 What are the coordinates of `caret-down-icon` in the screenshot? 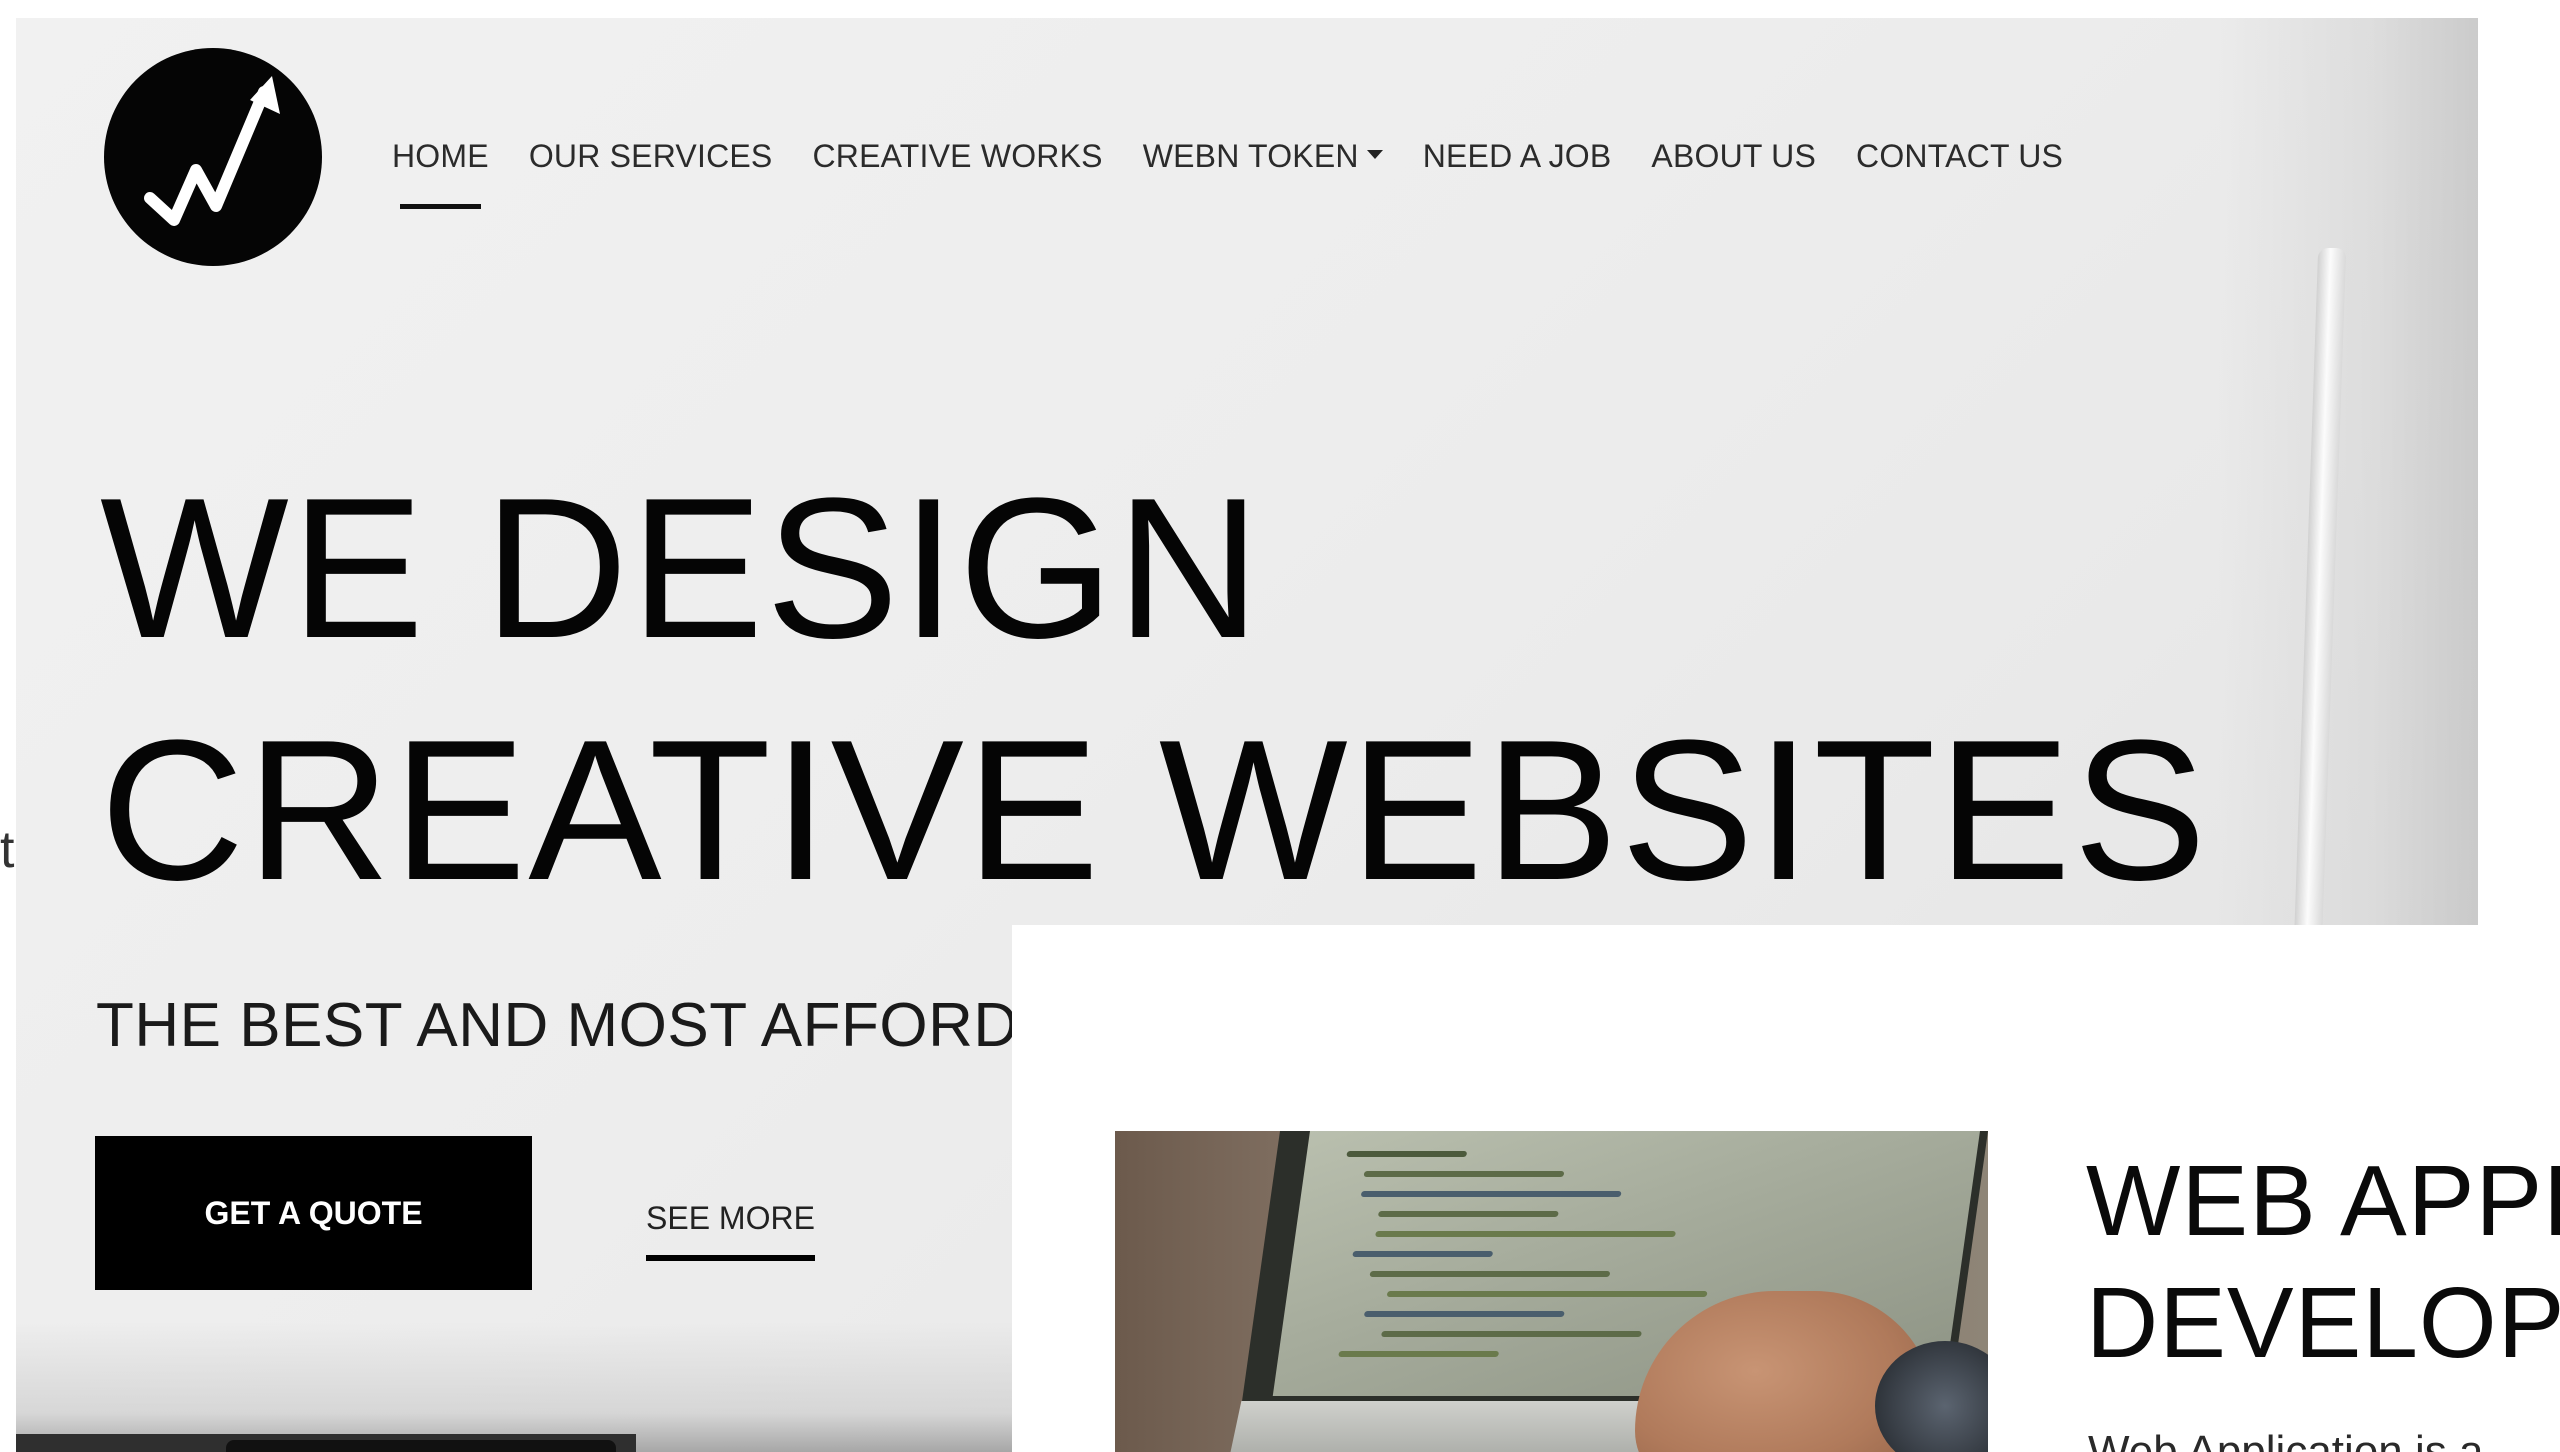 It's located at (1374, 155).